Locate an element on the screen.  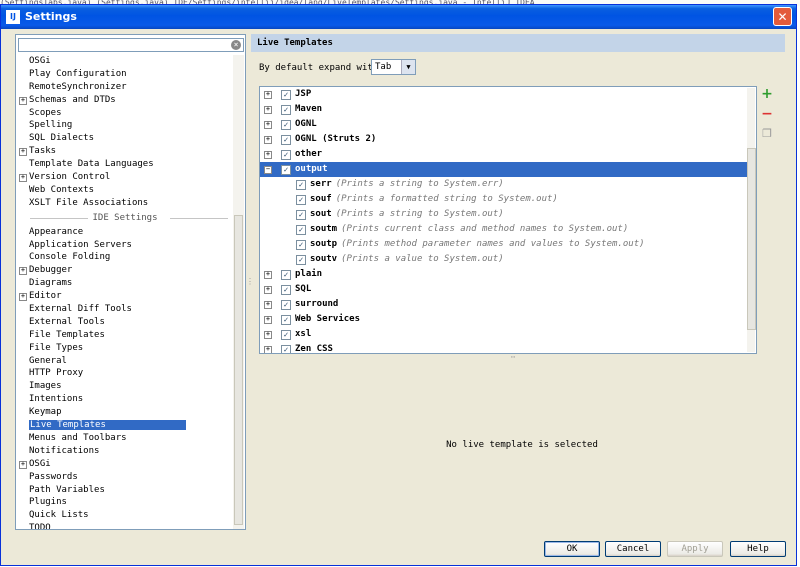
sidebar-item: + Schemas and DTDs is located at coordinates (125, 100).